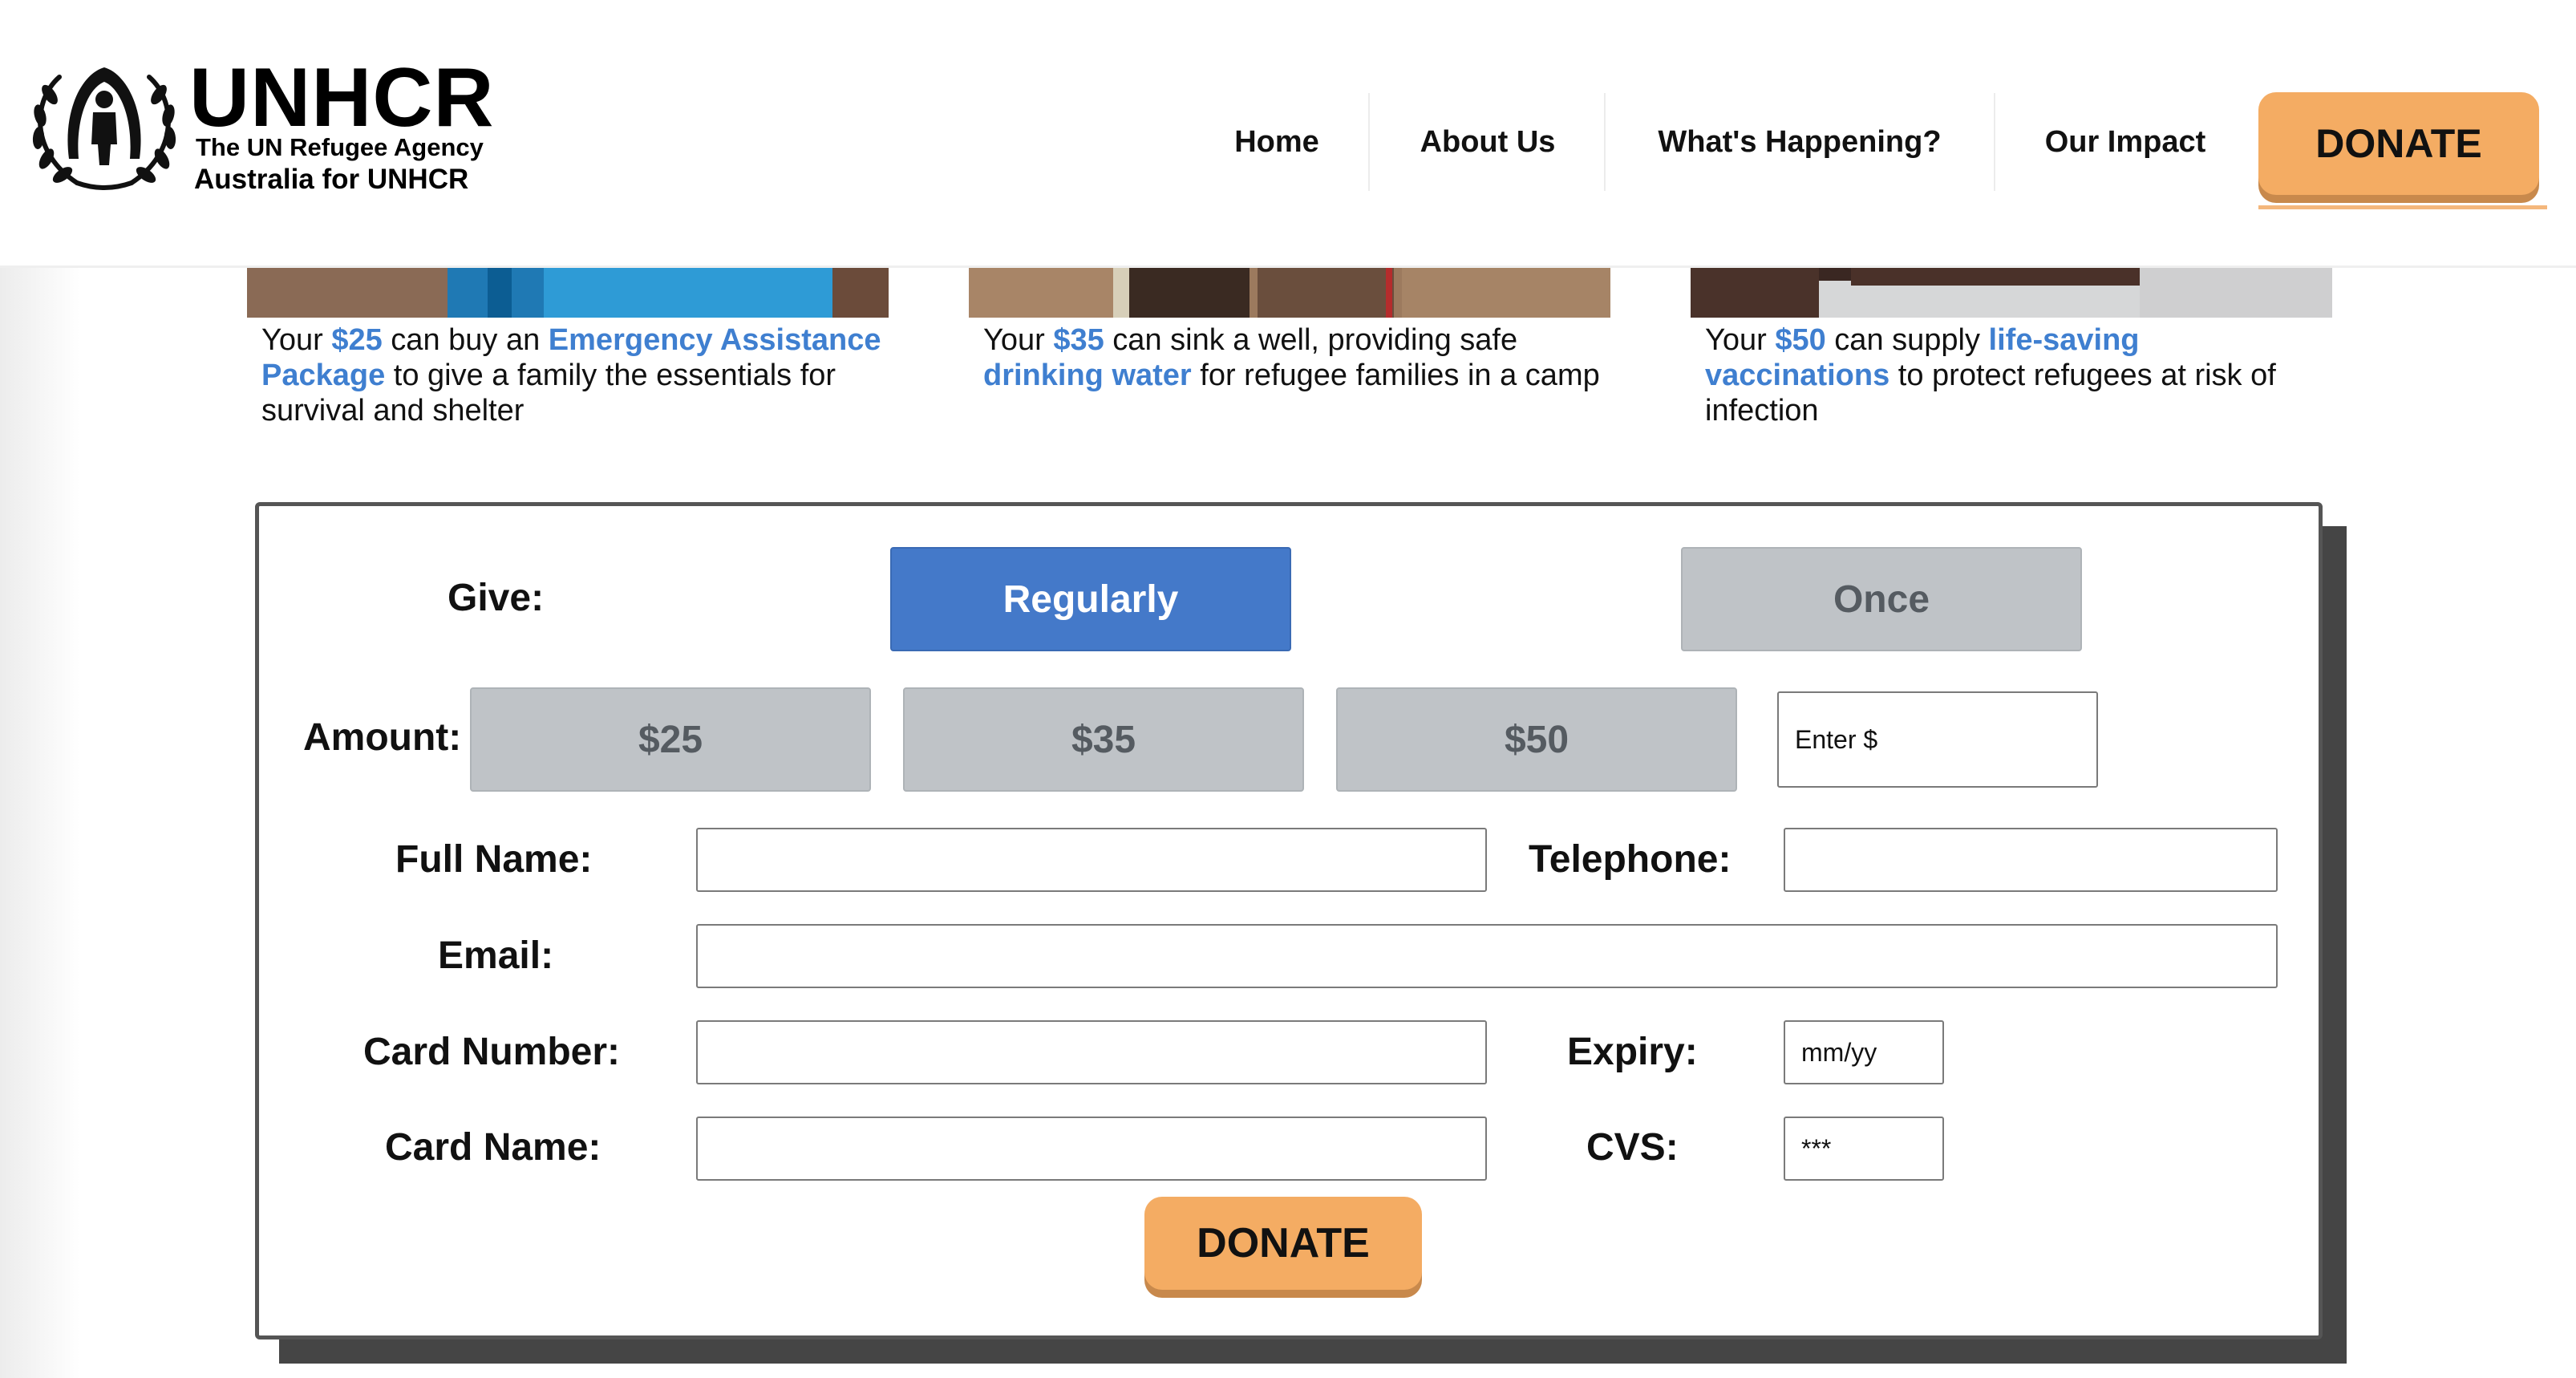  I want to click on expiry-label: Expiry:, so click(1632, 1052).